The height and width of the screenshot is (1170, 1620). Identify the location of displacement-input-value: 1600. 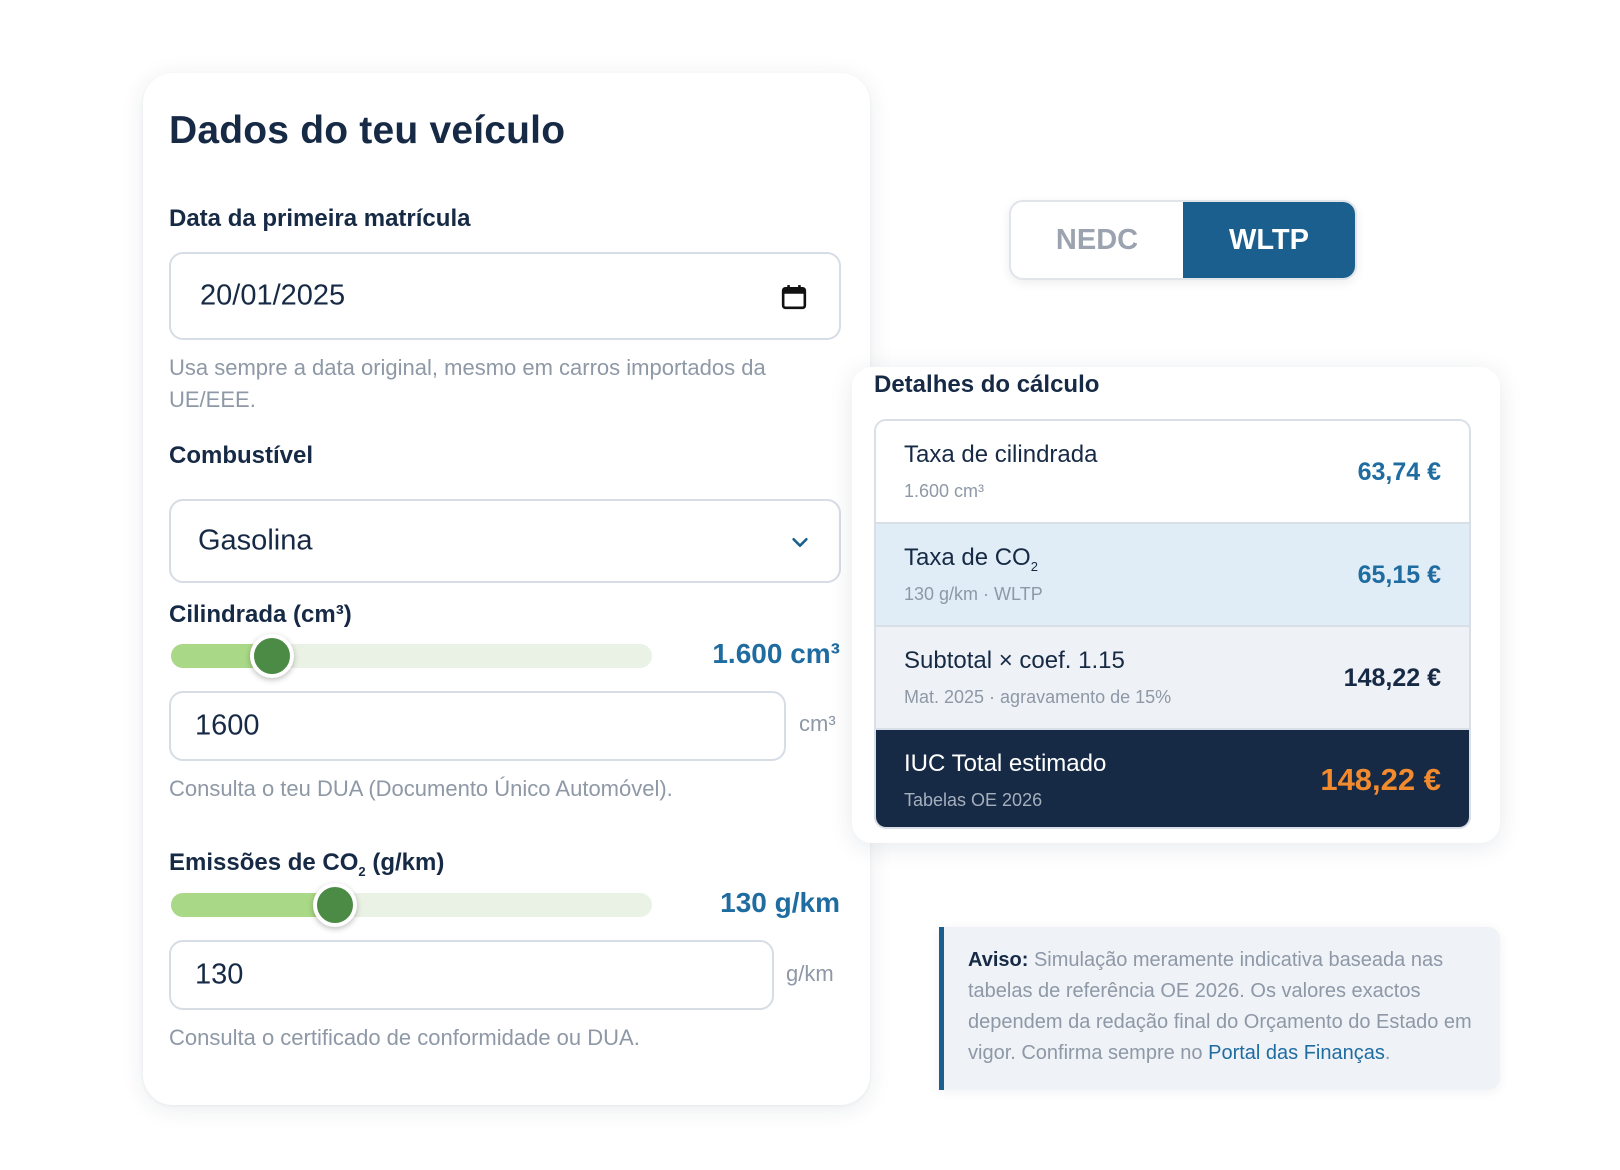
(227, 725).